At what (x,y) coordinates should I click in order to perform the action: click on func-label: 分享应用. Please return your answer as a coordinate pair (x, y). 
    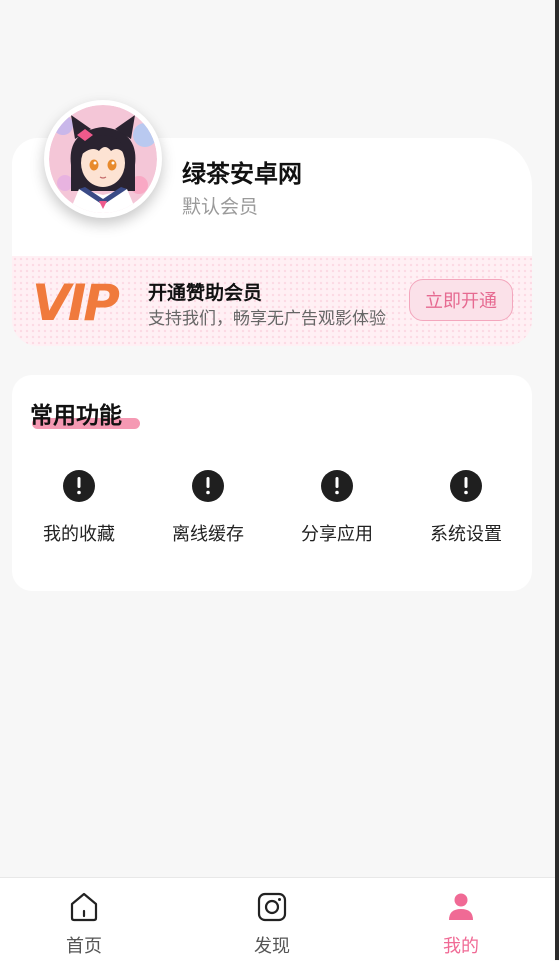
    Looking at the image, I should click on (337, 534).